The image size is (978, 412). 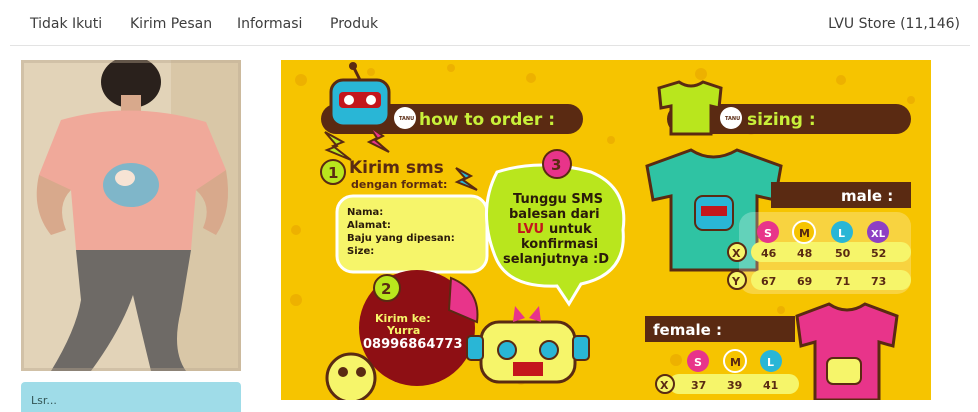 I want to click on step2-name: Yurra, so click(x=403, y=330).